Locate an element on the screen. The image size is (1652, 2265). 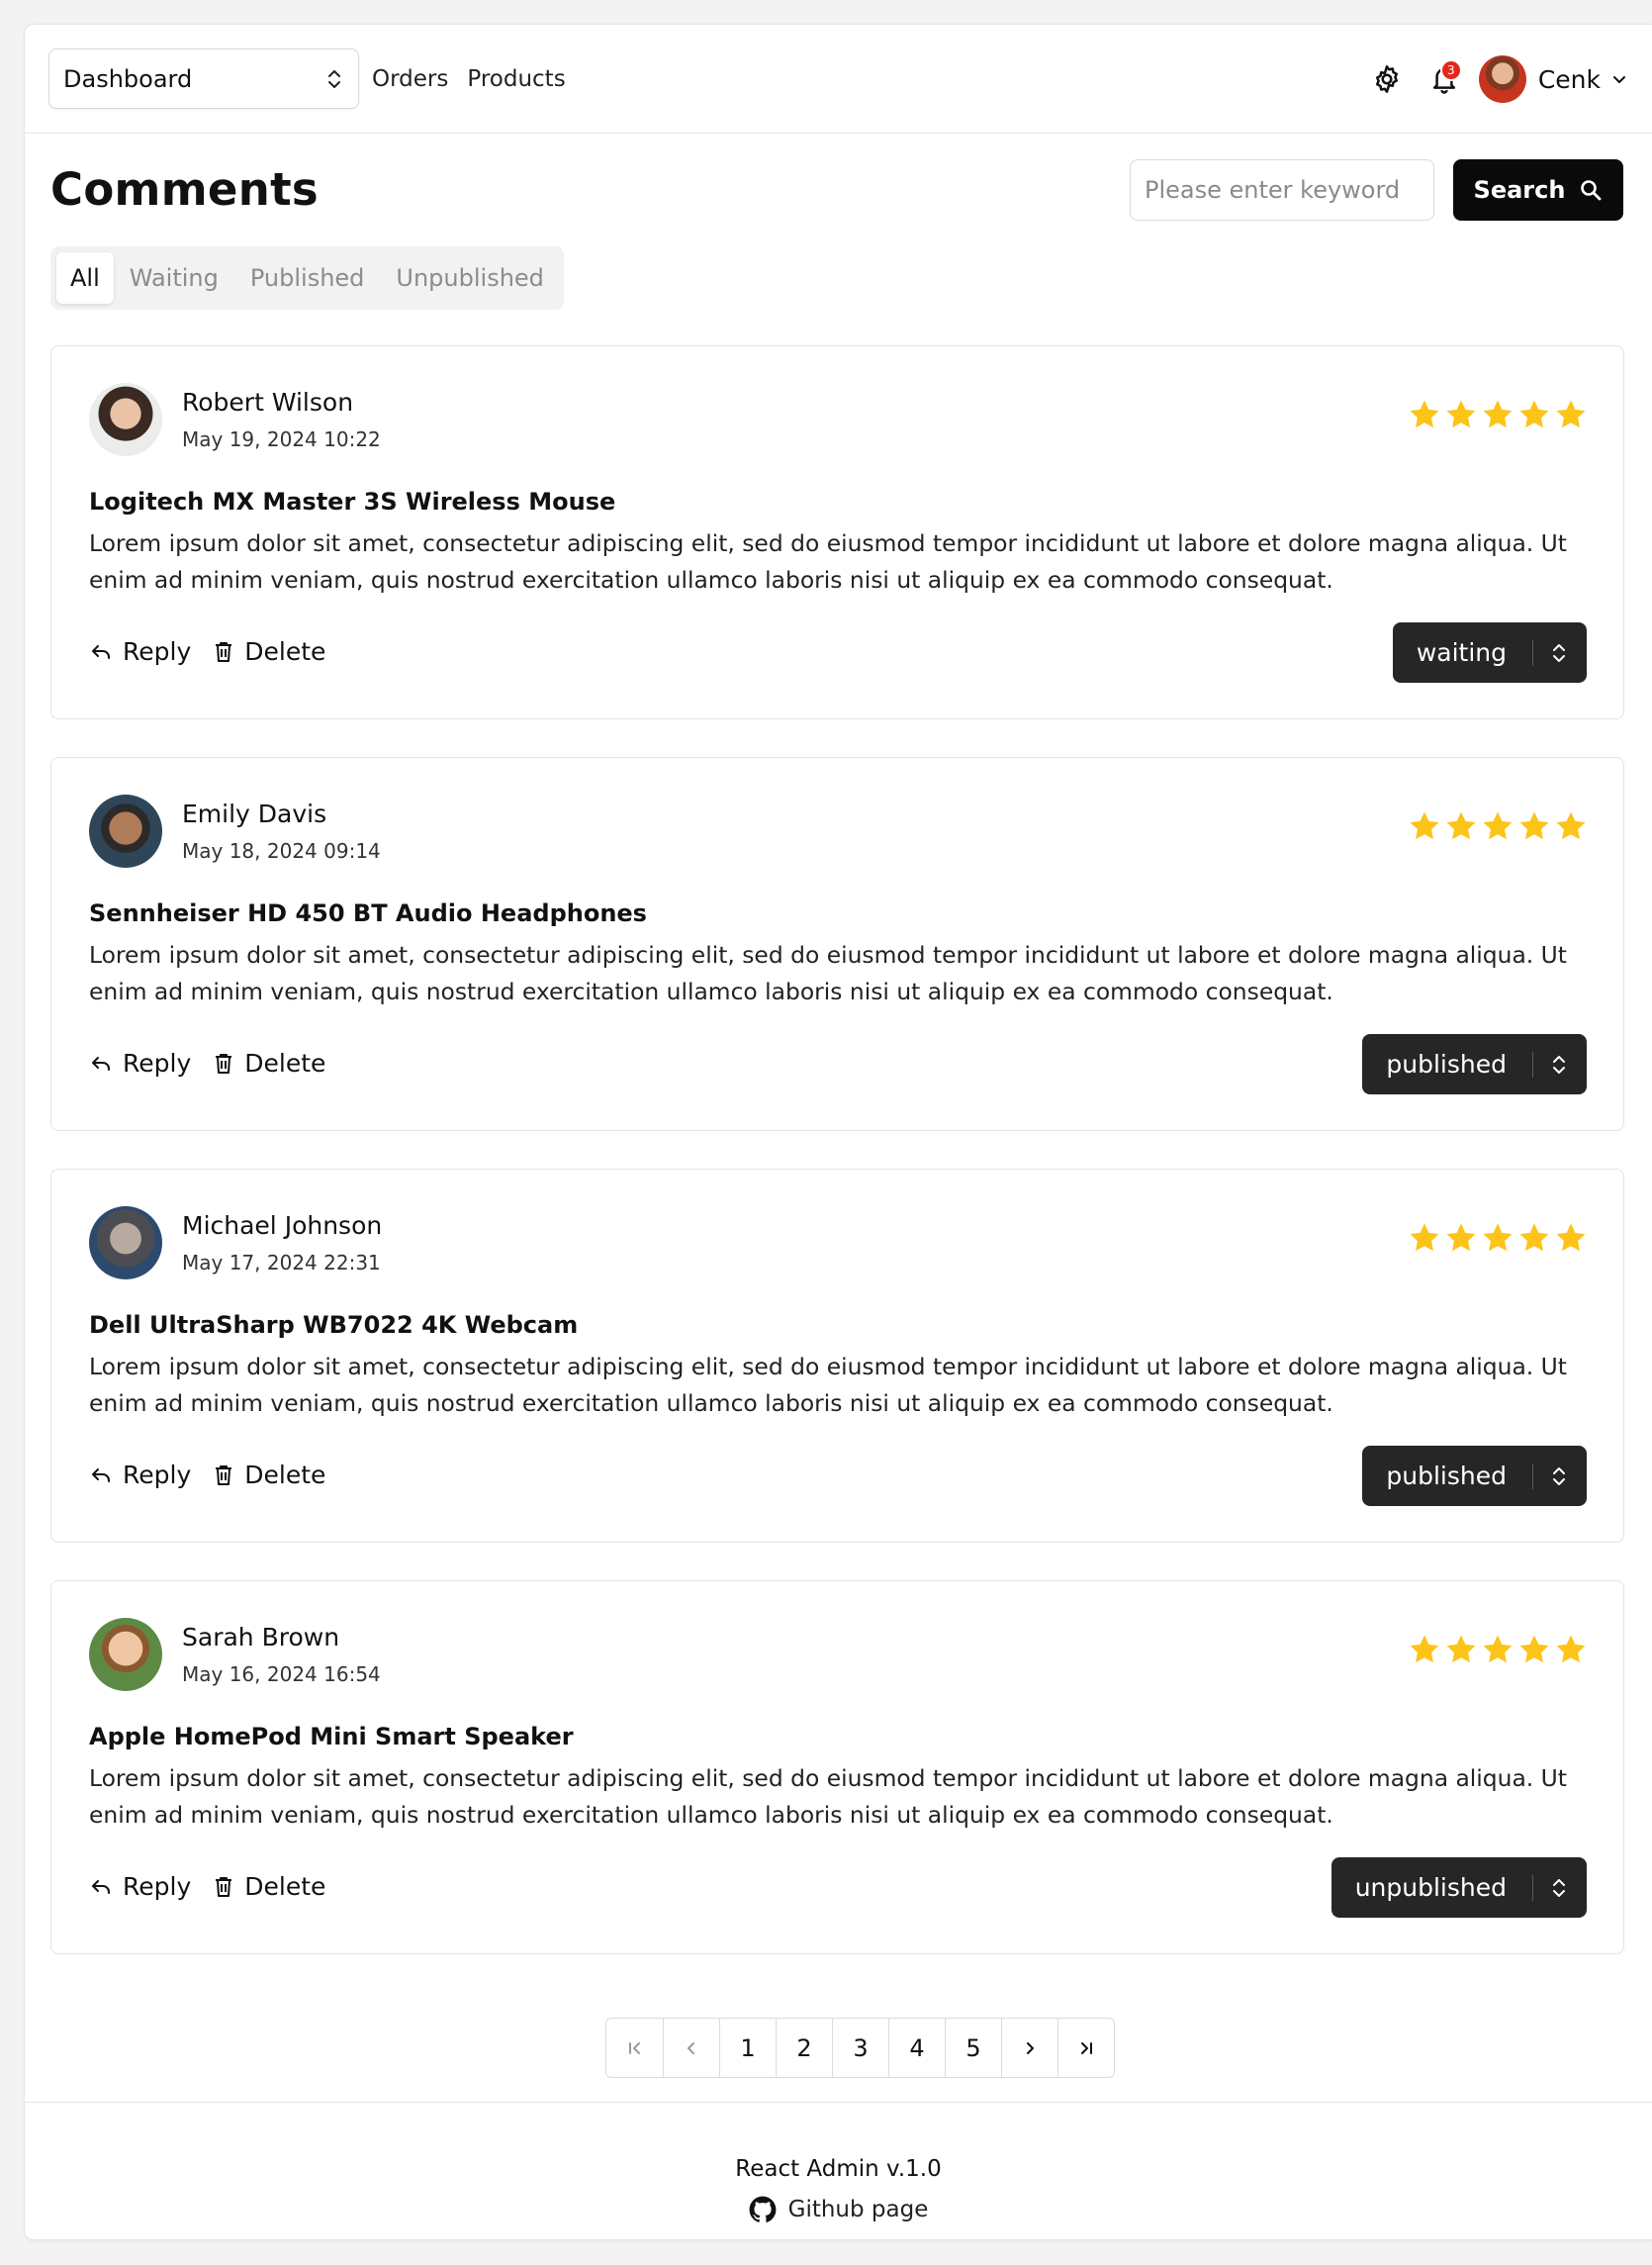
comment-author: Sarah Brown is located at coordinates (261, 1637).